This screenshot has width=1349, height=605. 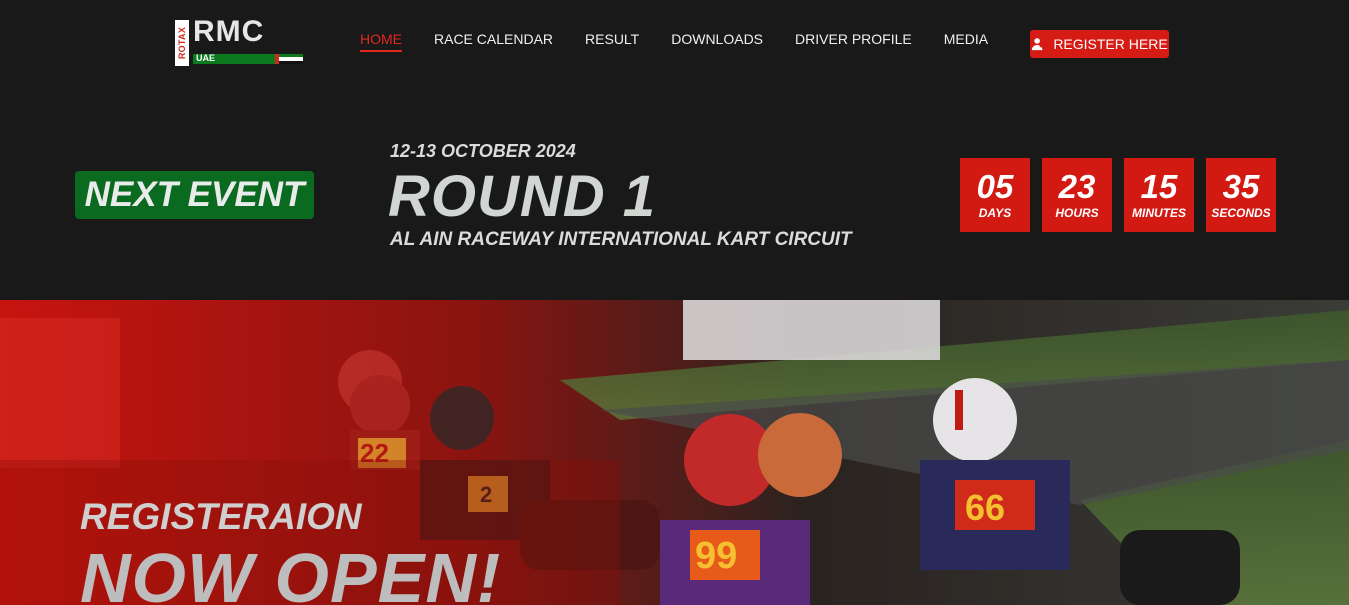 I want to click on countdown-days-value: 05, so click(x=995, y=186).